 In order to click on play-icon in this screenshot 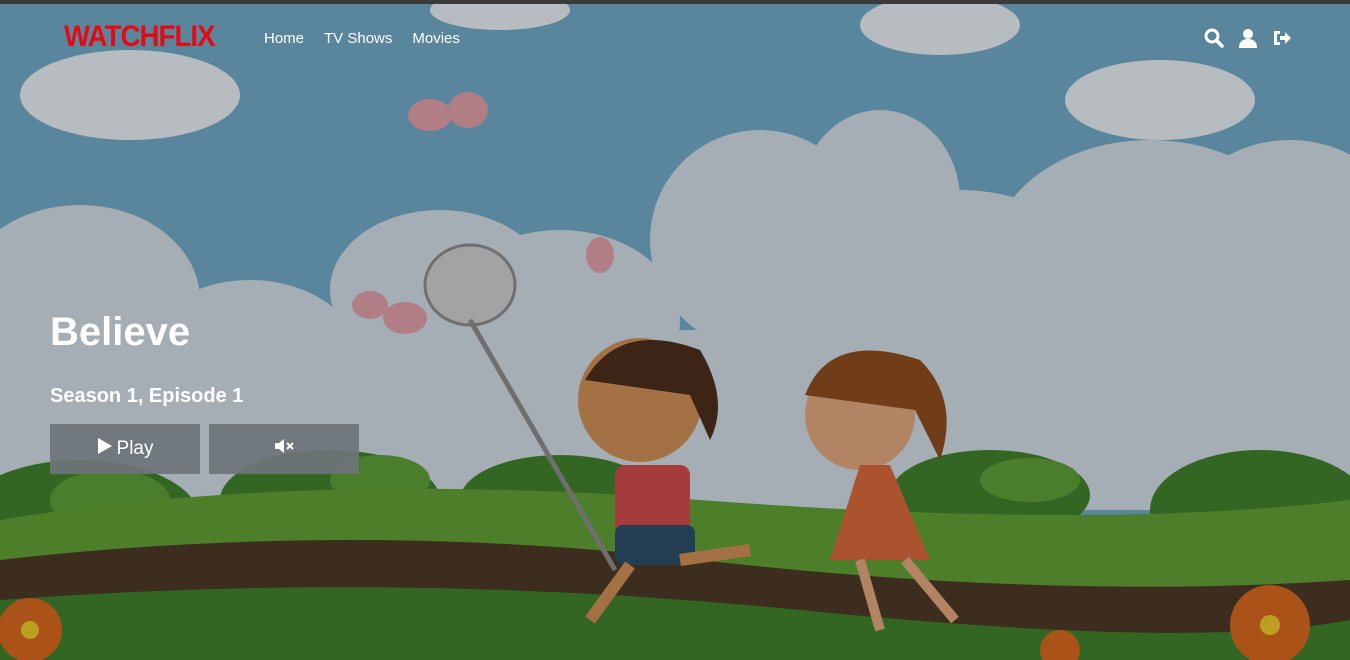, I will do `click(105, 449)`.